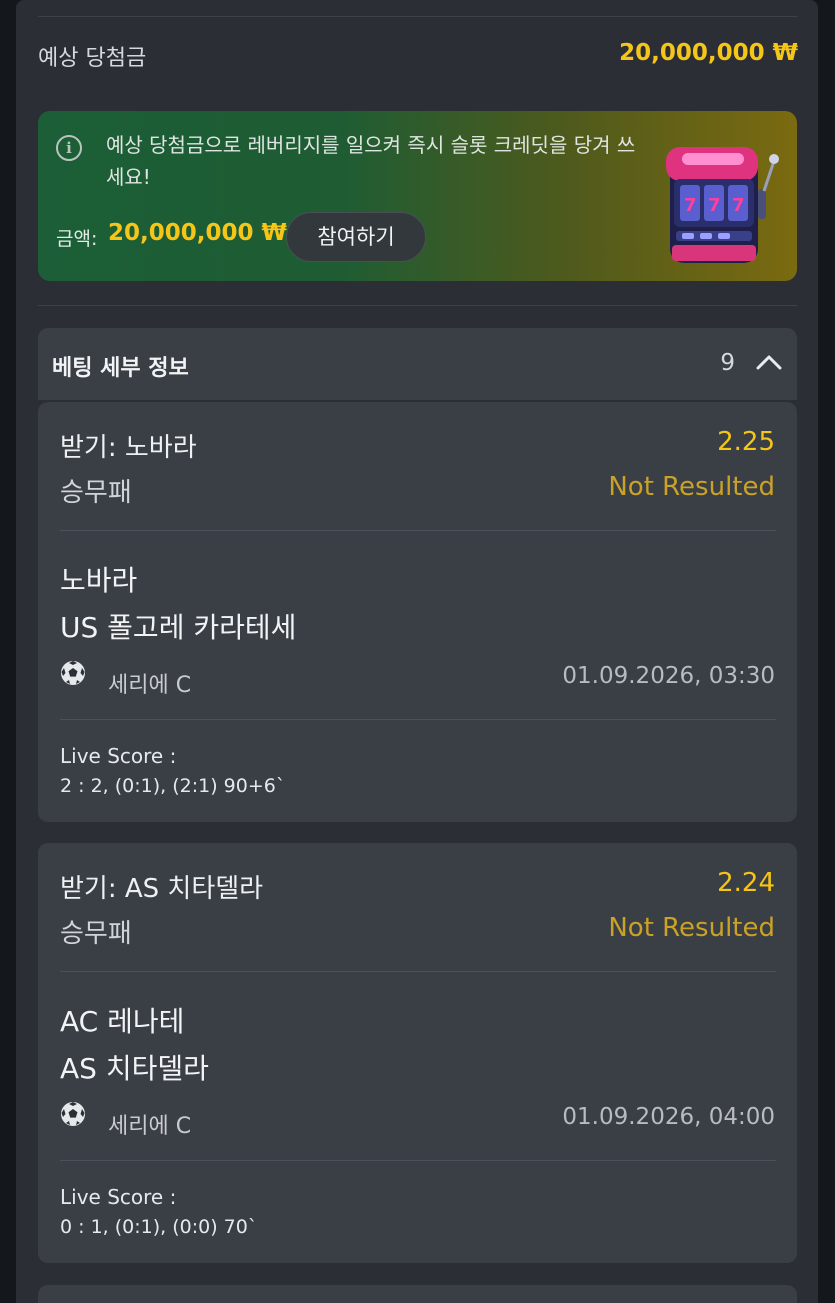 This screenshot has height=1303, width=835. Describe the element at coordinates (708, 53) in the screenshot. I see `estimated-winnings-value: 20,000,000 ₩` at that location.